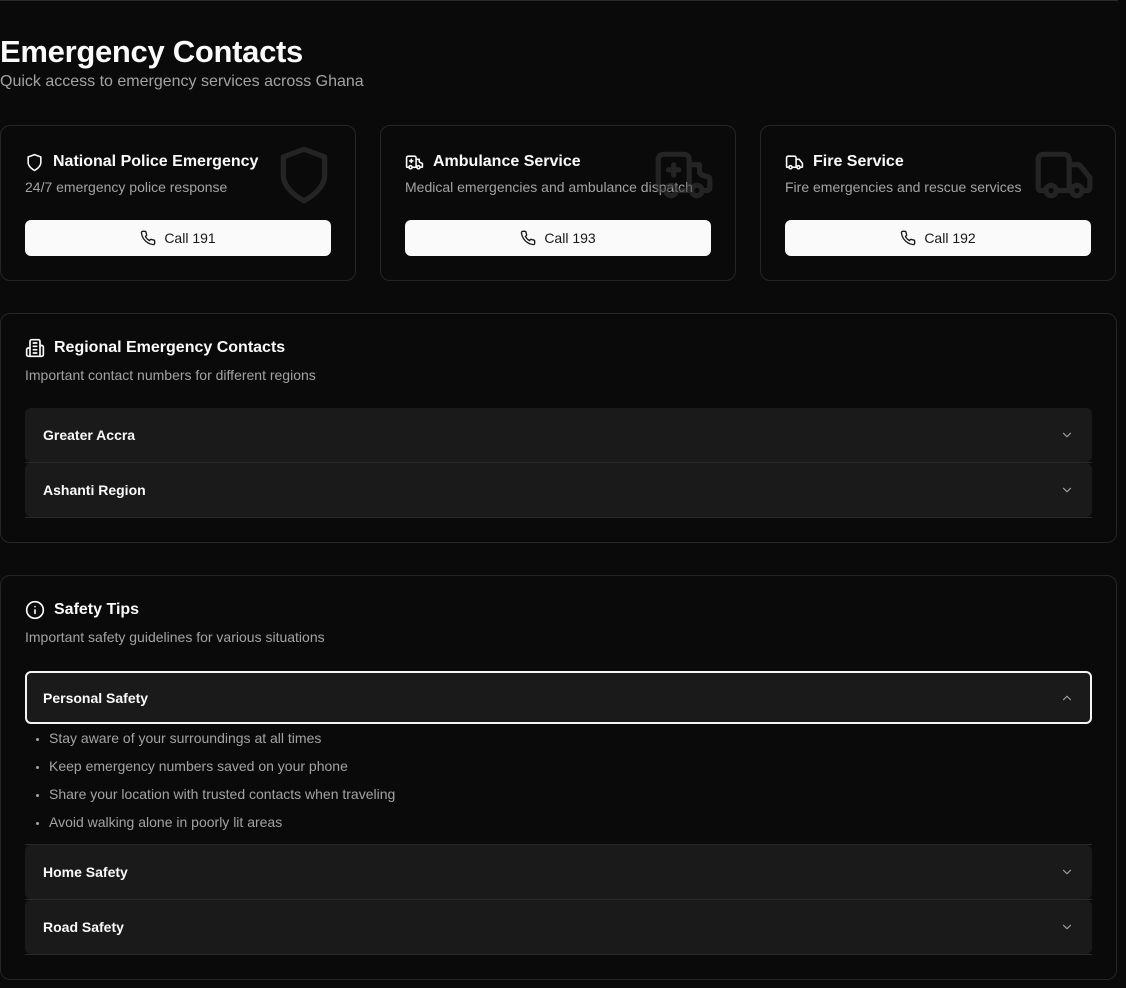 The width and height of the screenshot is (1126, 988). Describe the element at coordinates (85, 872) in the screenshot. I see `accordion-label: Home Safety` at that location.